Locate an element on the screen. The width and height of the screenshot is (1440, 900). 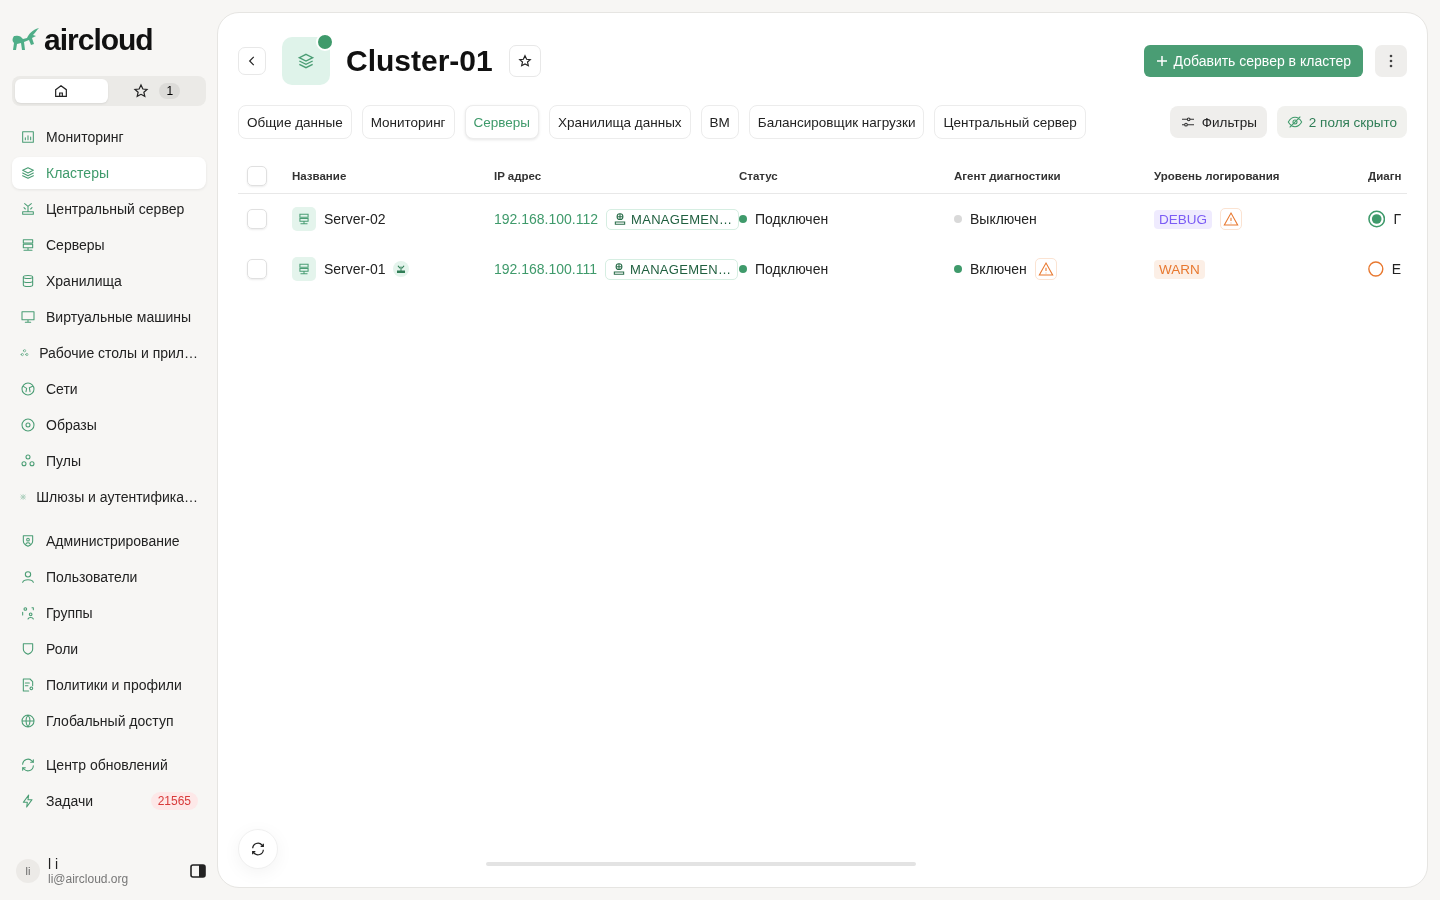
logo-text: aircloud is located at coordinates (98, 40).